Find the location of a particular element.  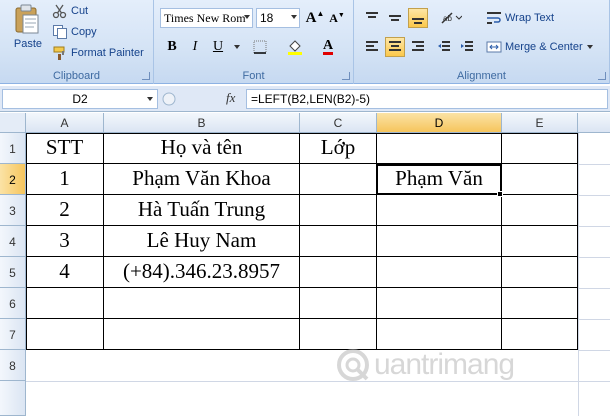

align-right-button is located at coordinates (418, 47).